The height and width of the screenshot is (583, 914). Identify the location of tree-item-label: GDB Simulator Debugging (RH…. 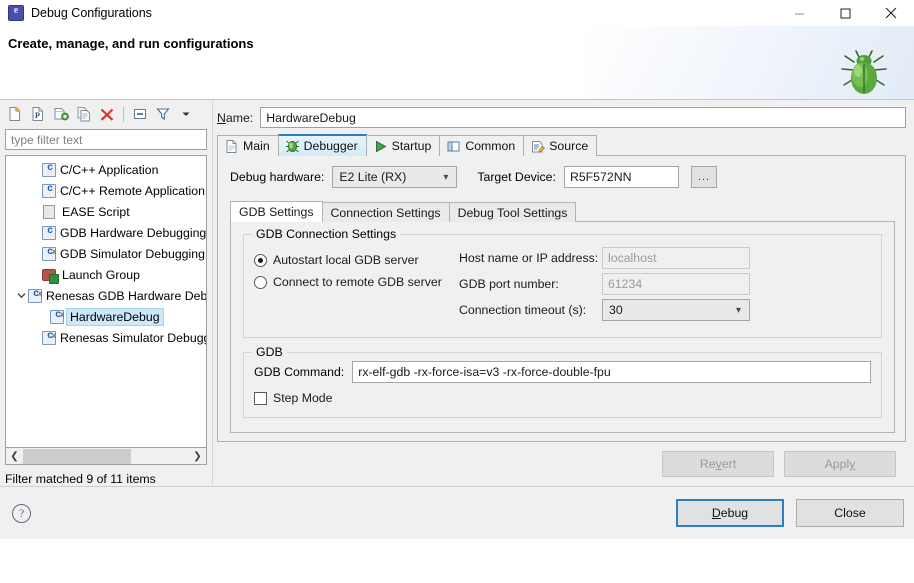
(133, 253).